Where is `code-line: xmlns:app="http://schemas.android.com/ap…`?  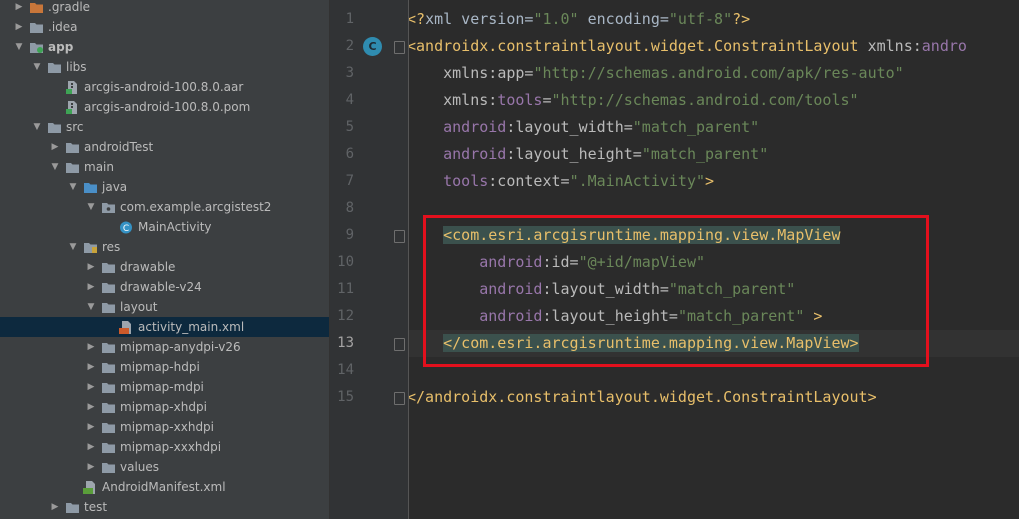
code-line: xmlns:app="http://schemas.android.com/ap… is located at coordinates (656, 73).